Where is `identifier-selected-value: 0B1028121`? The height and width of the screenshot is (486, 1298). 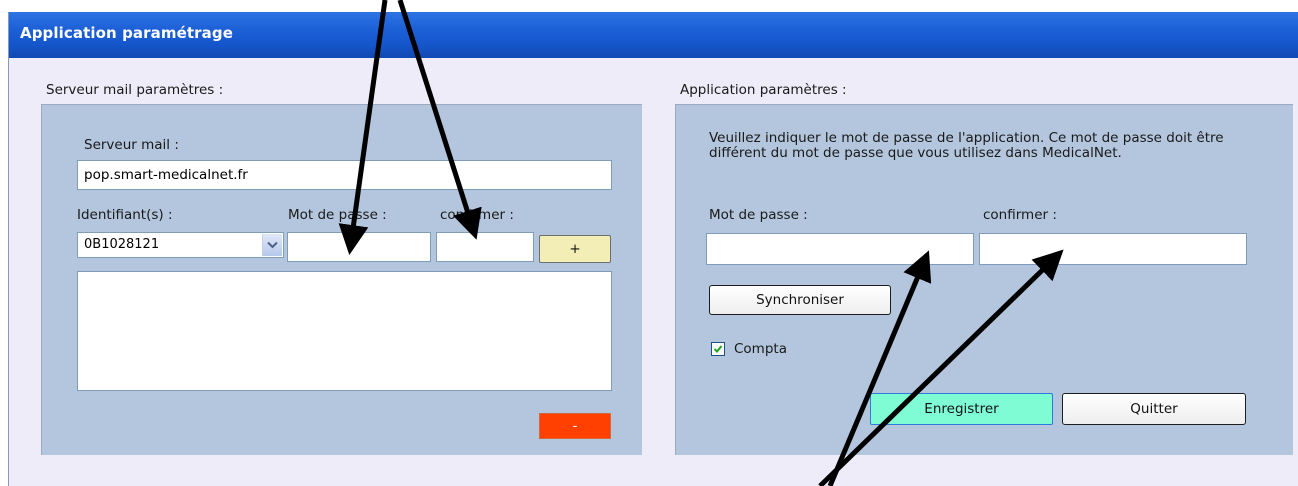
identifier-selected-value: 0B1028121 is located at coordinates (122, 244).